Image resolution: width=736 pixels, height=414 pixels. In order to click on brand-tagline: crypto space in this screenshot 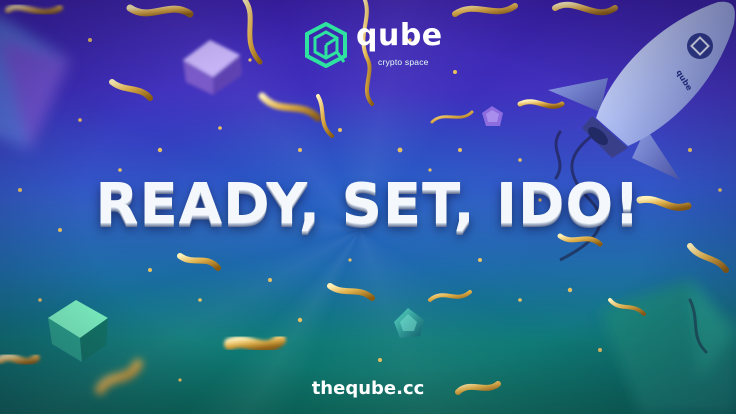, I will do `click(403, 62)`.